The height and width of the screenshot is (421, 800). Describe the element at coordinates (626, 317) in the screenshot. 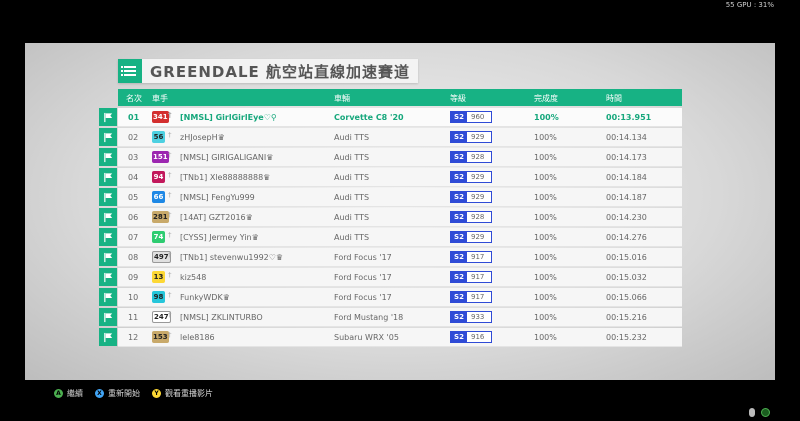

I see `race-time: 00:15.216` at that location.